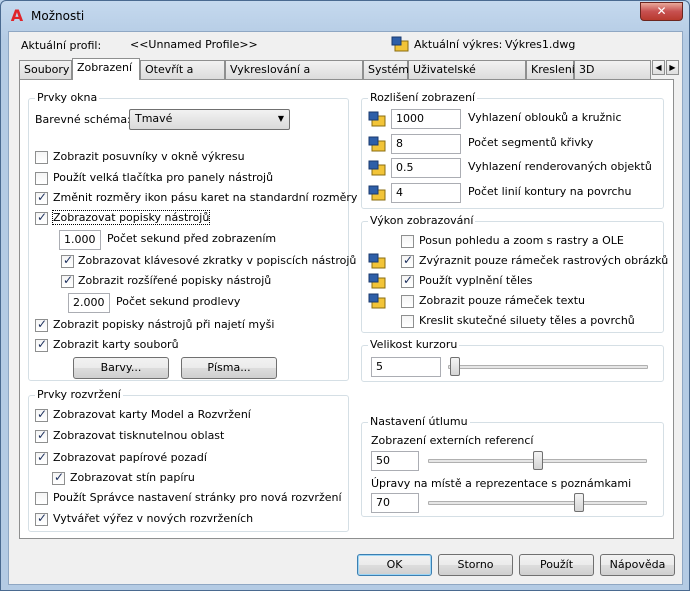  I want to click on show-tooltips-label: Zobrazovat popisky nástrojů, so click(131, 217).